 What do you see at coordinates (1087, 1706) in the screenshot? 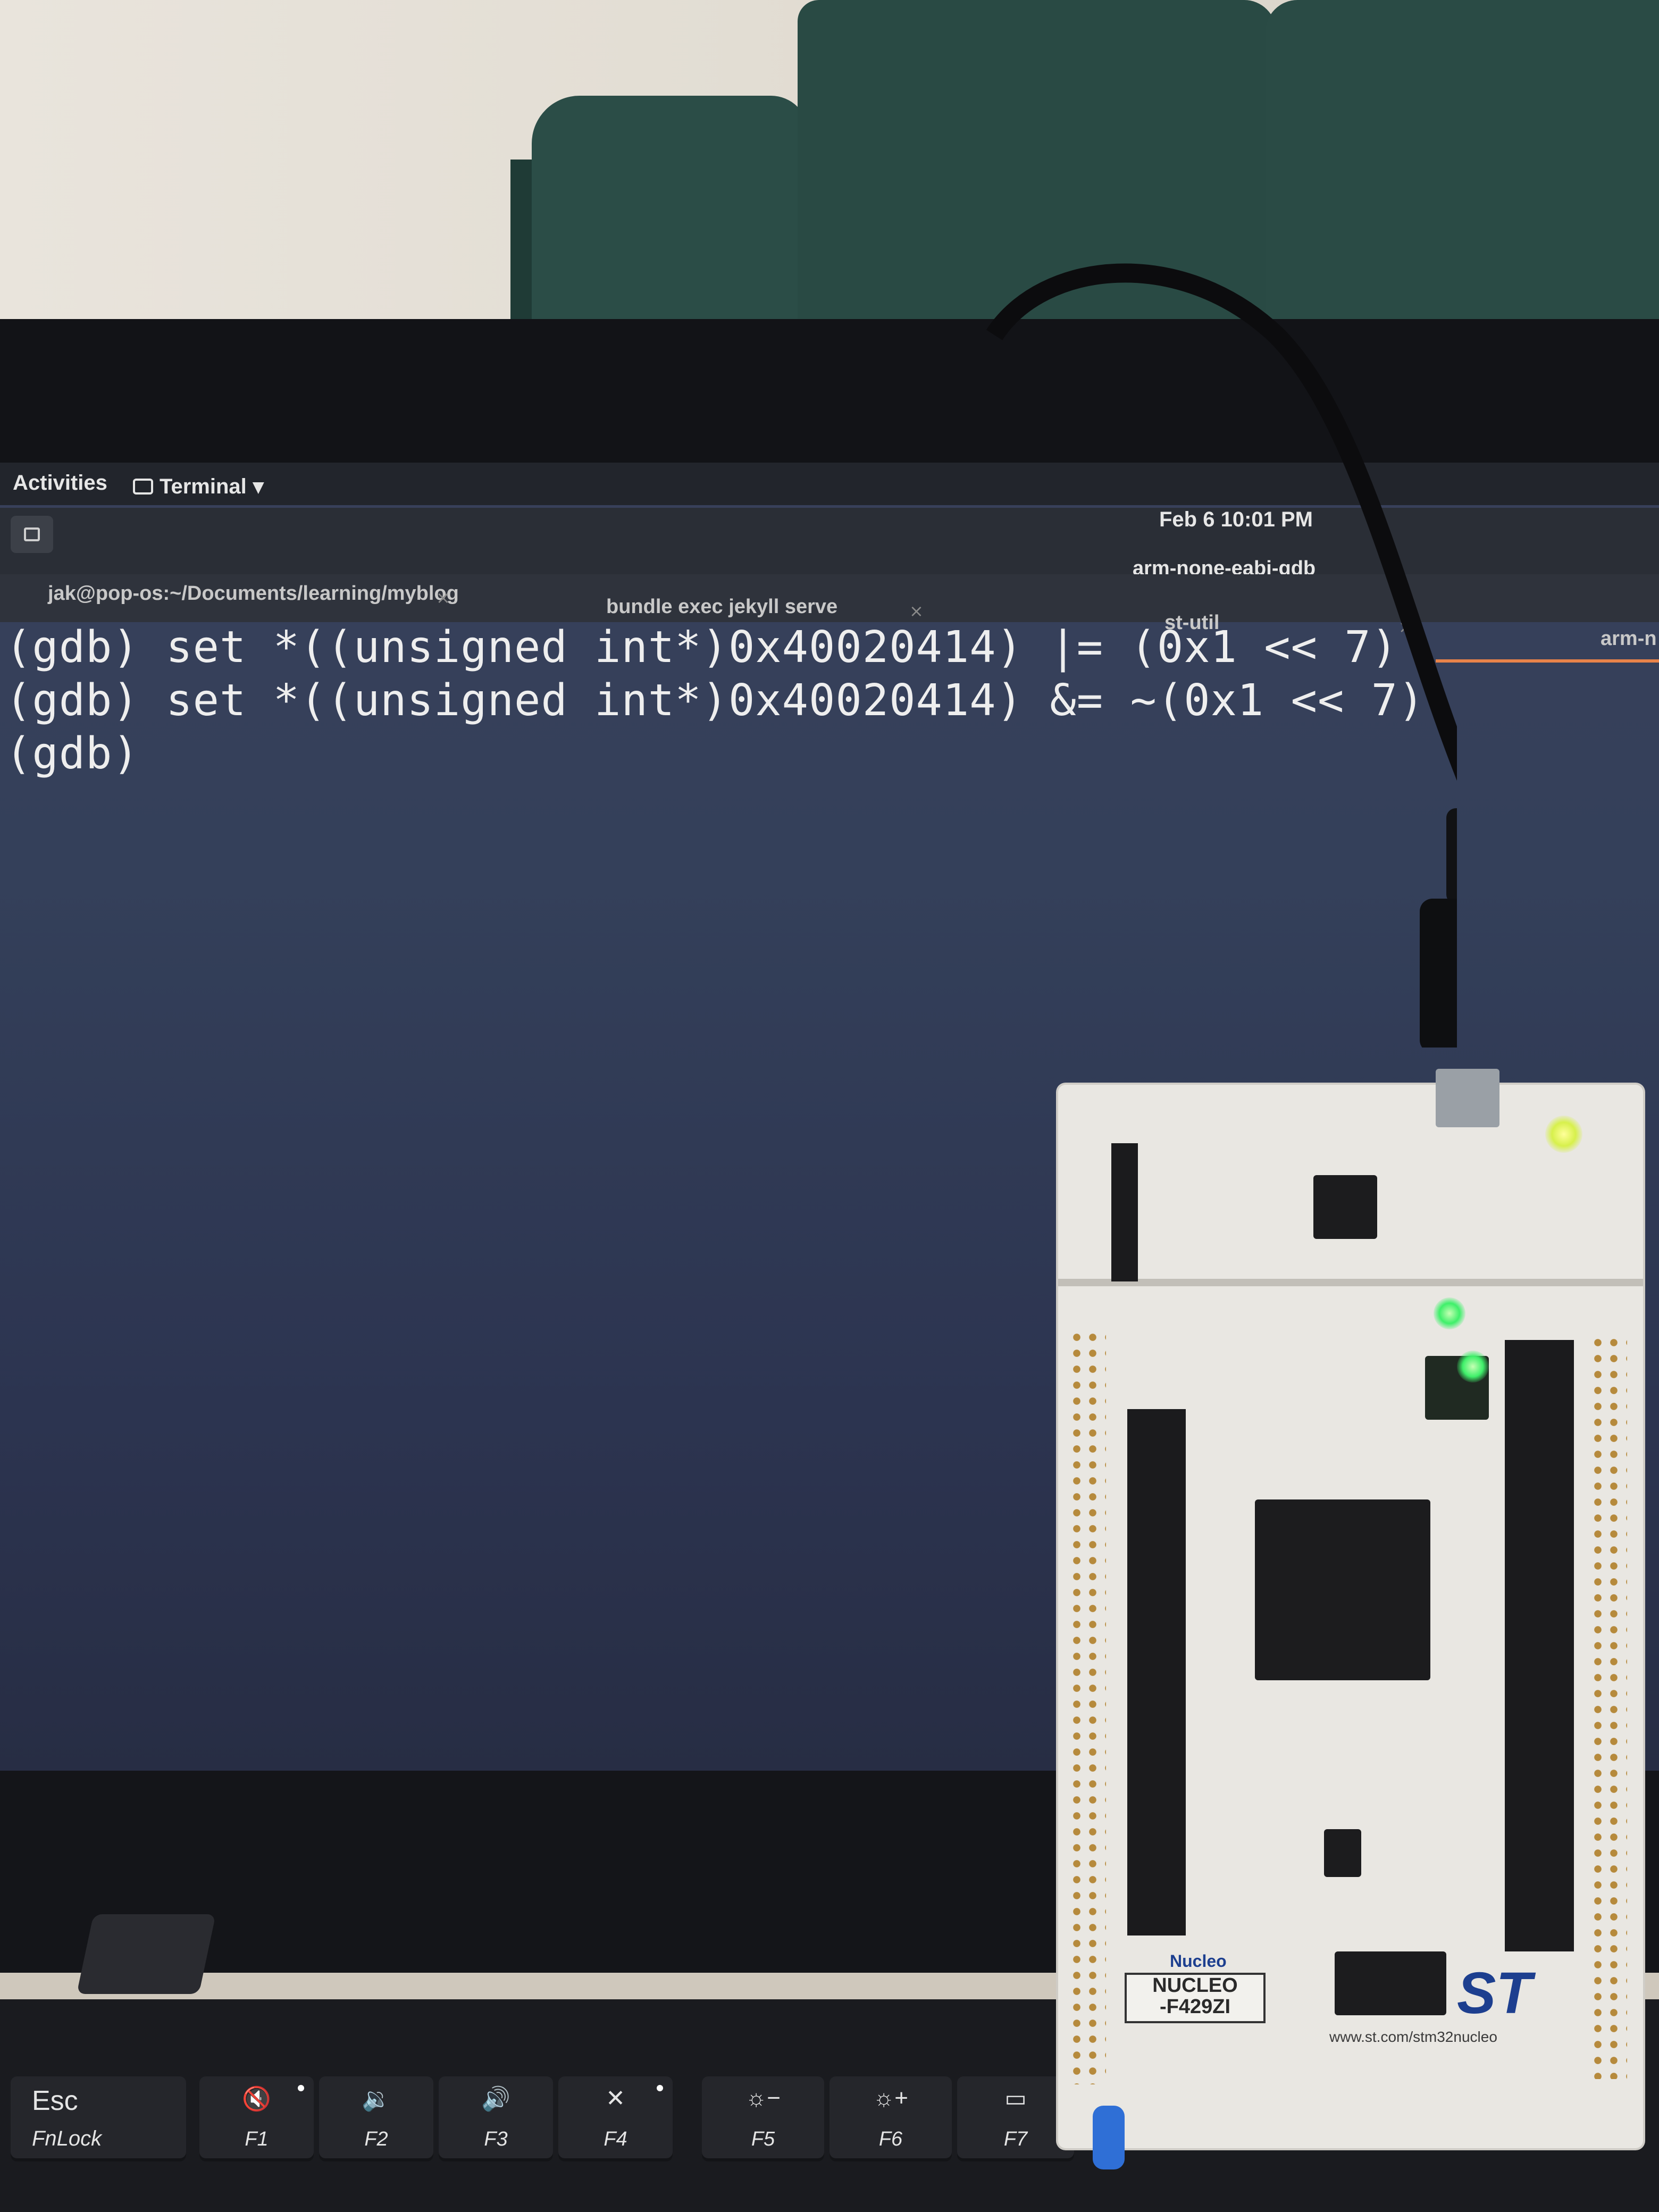
I see `board-pin-pads-left` at bounding box center [1087, 1706].